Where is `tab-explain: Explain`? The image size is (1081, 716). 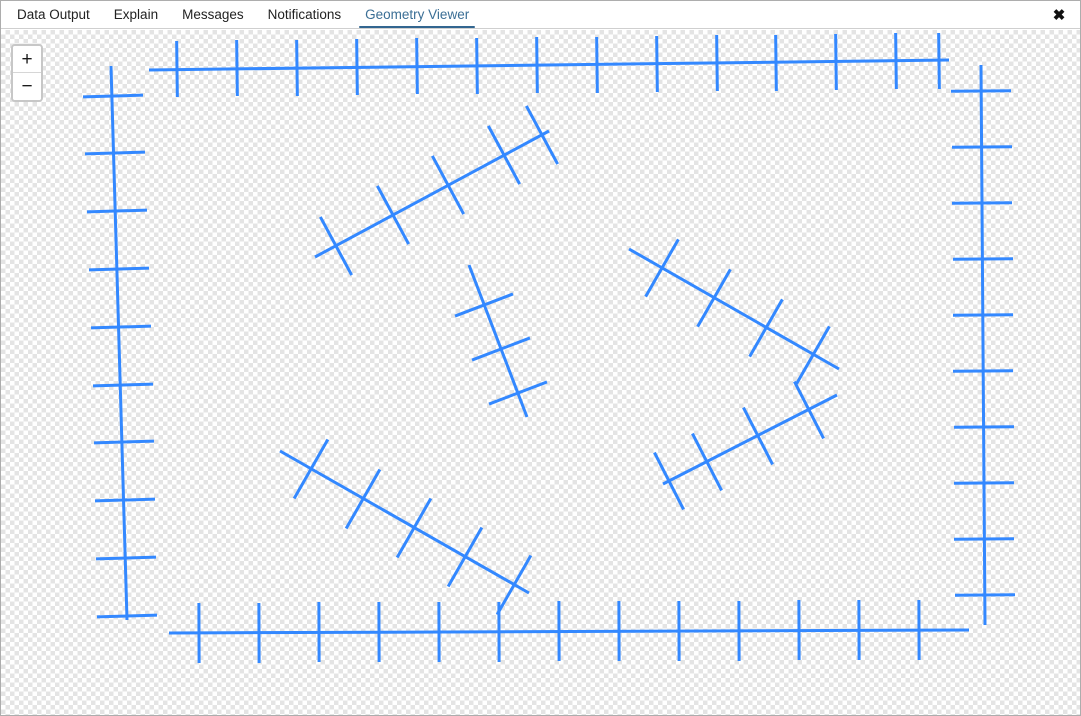
tab-explain: Explain is located at coordinates (136, 14).